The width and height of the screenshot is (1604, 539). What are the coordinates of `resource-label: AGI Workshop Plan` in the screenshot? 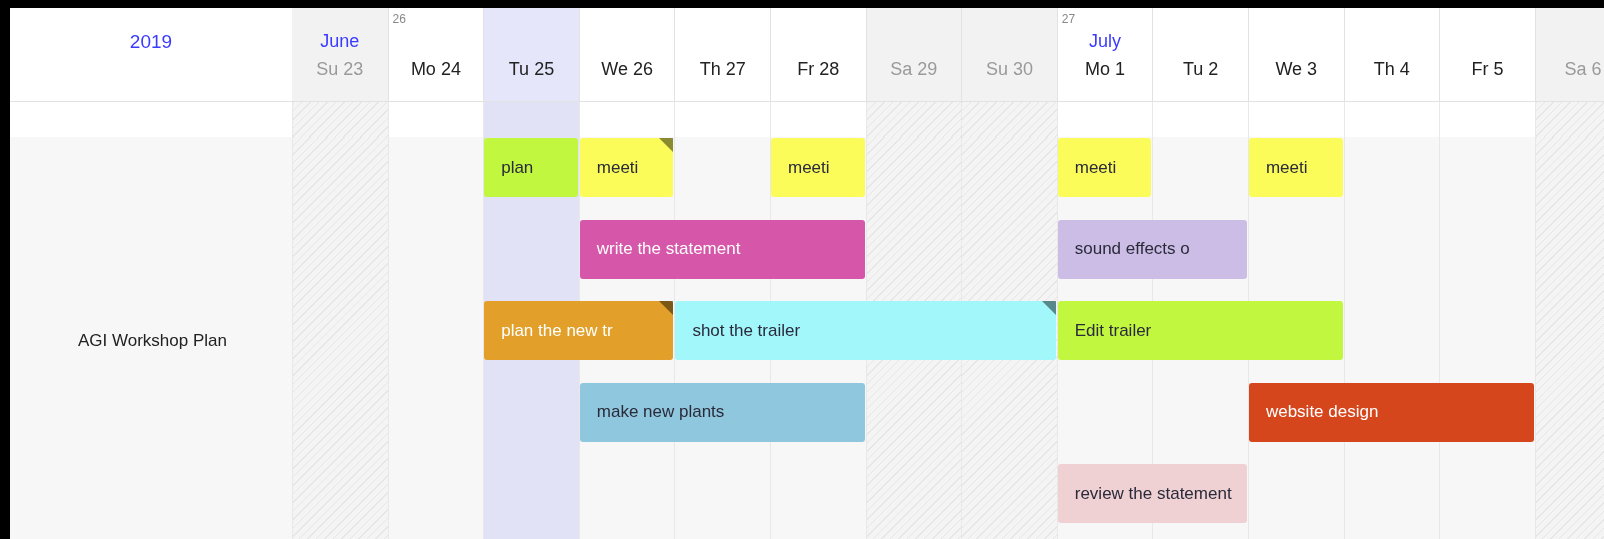 It's located at (152, 341).